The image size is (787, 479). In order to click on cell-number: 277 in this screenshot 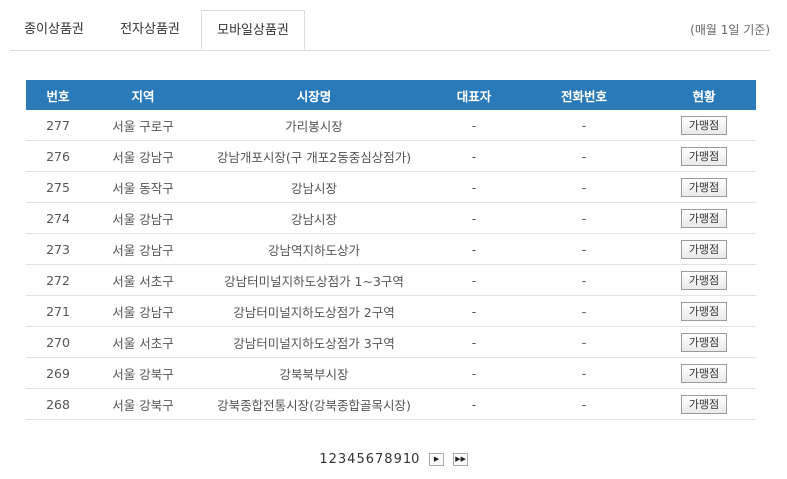, I will do `click(58, 125)`.